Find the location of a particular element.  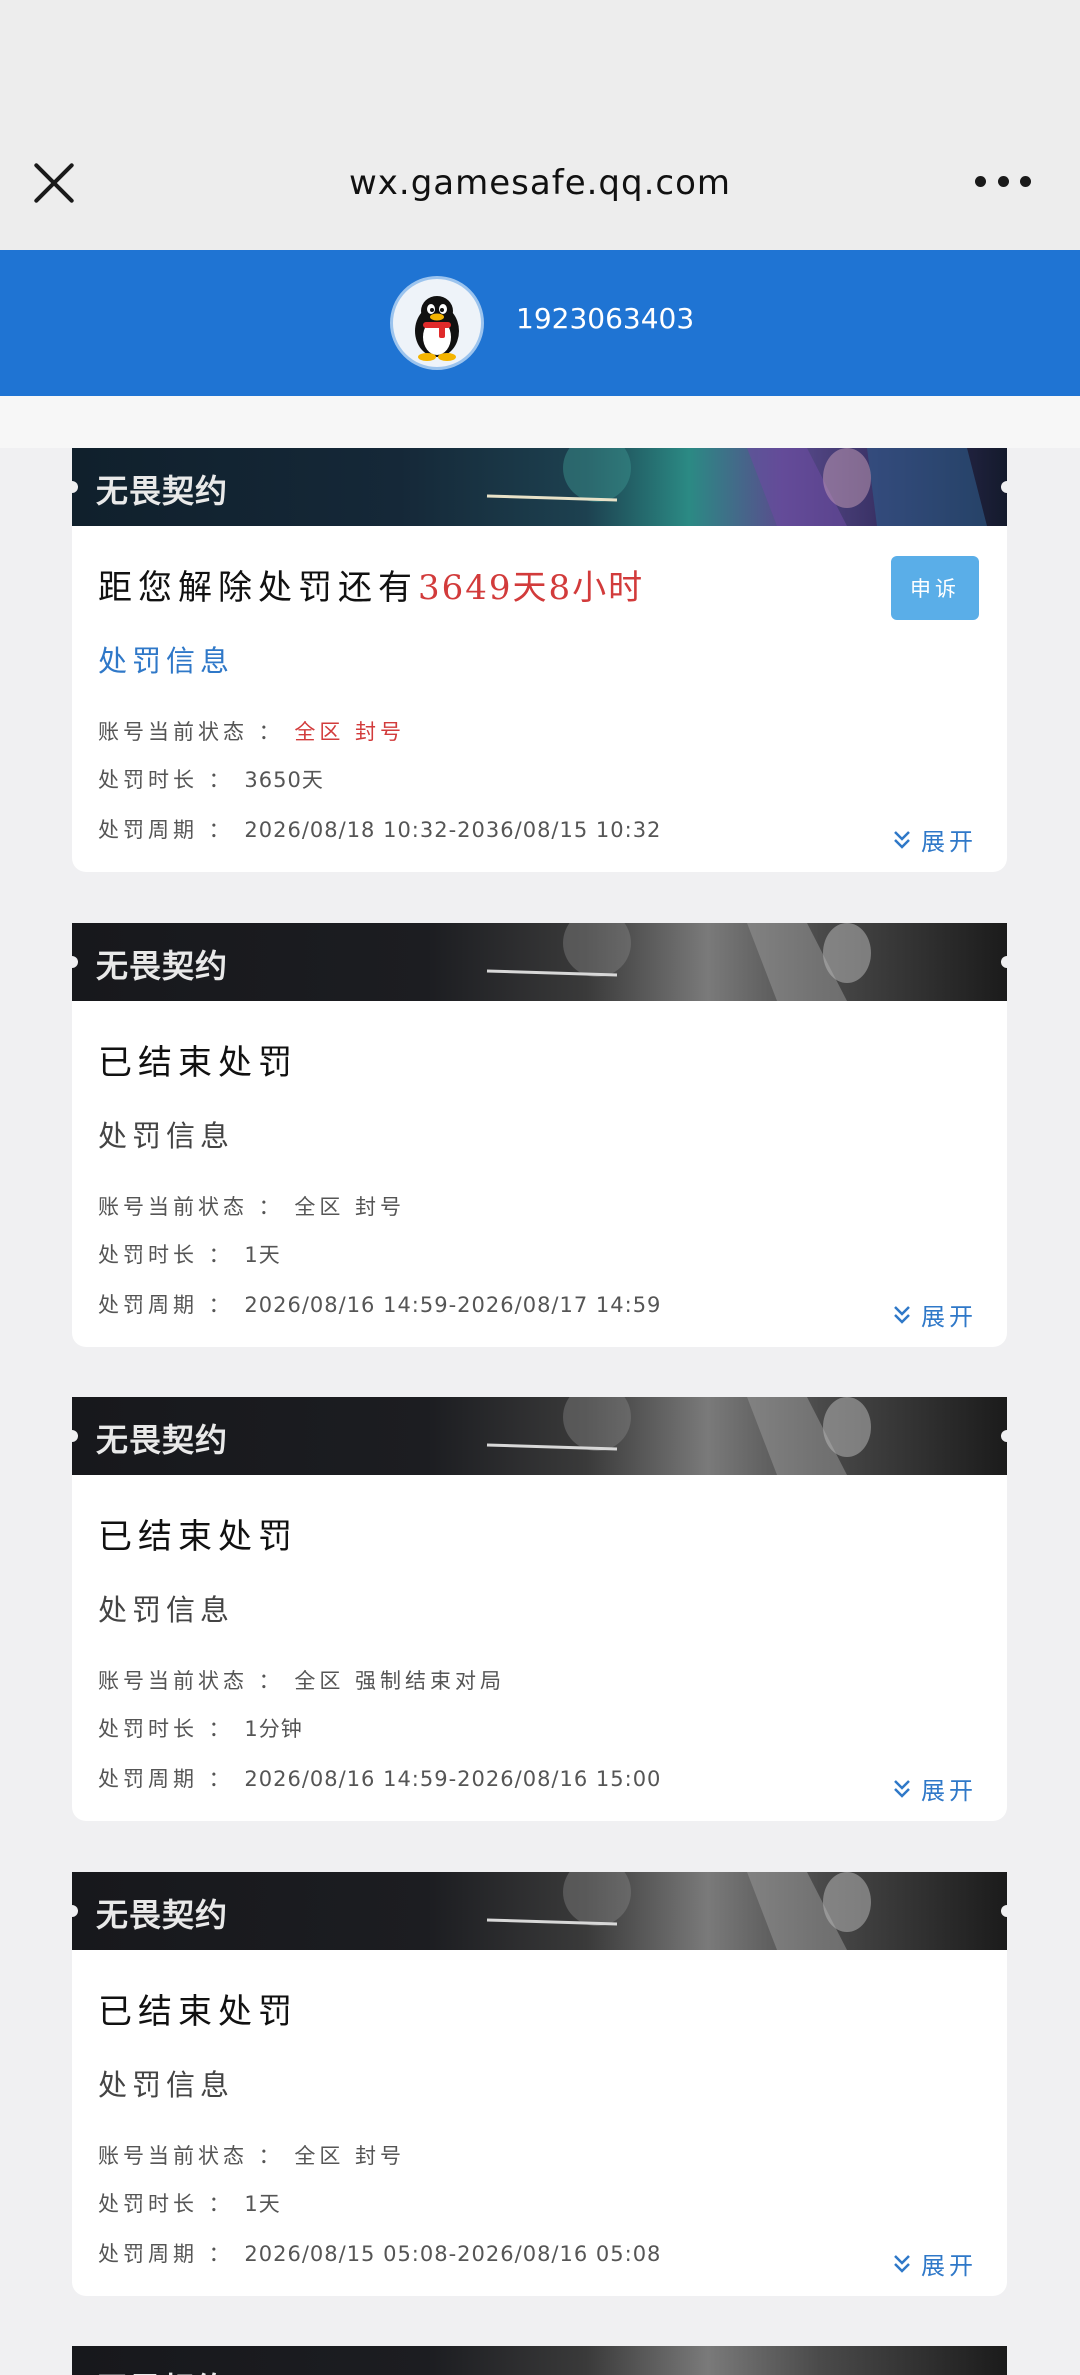

browser-top-bar: wx.gamesafe.qq.com is located at coordinates (540, 125).